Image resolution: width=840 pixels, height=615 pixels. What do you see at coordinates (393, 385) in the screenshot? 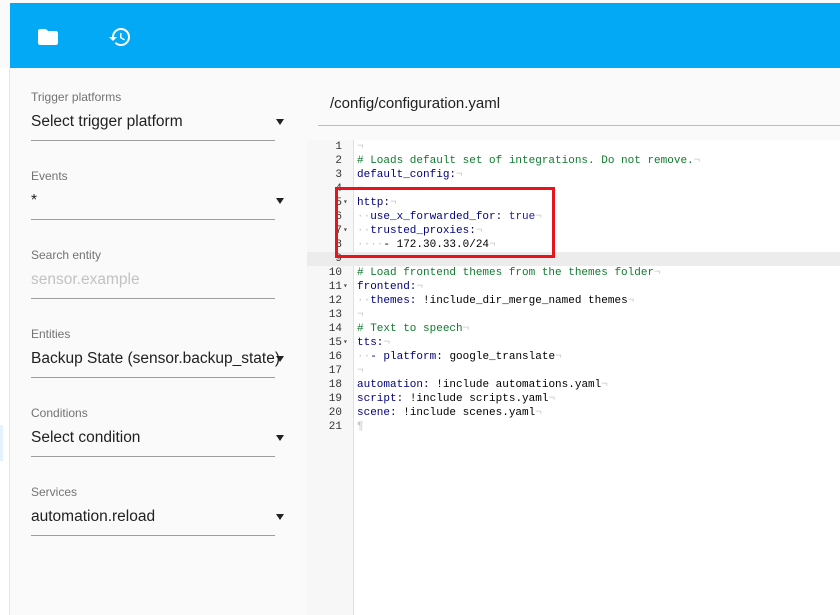
I see `code-key: automation:` at bounding box center [393, 385].